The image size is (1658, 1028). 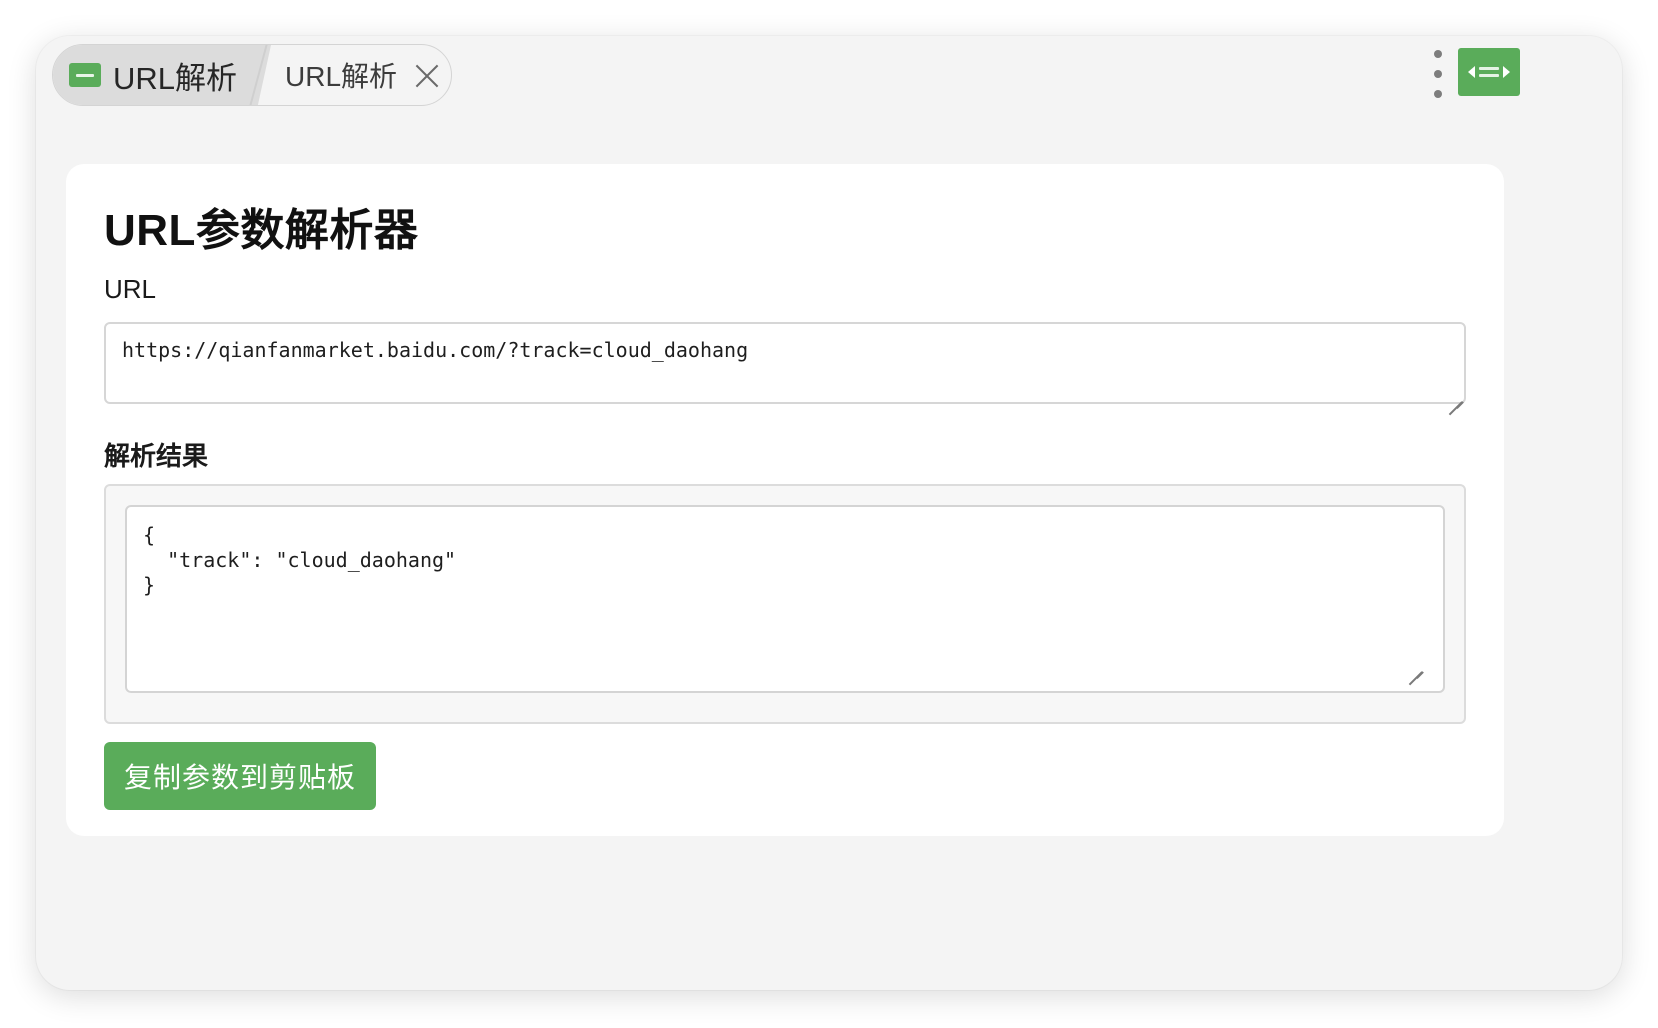 What do you see at coordinates (427, 75) in the screenshot?
I see `close-icon` at bounding box center [427, 75].